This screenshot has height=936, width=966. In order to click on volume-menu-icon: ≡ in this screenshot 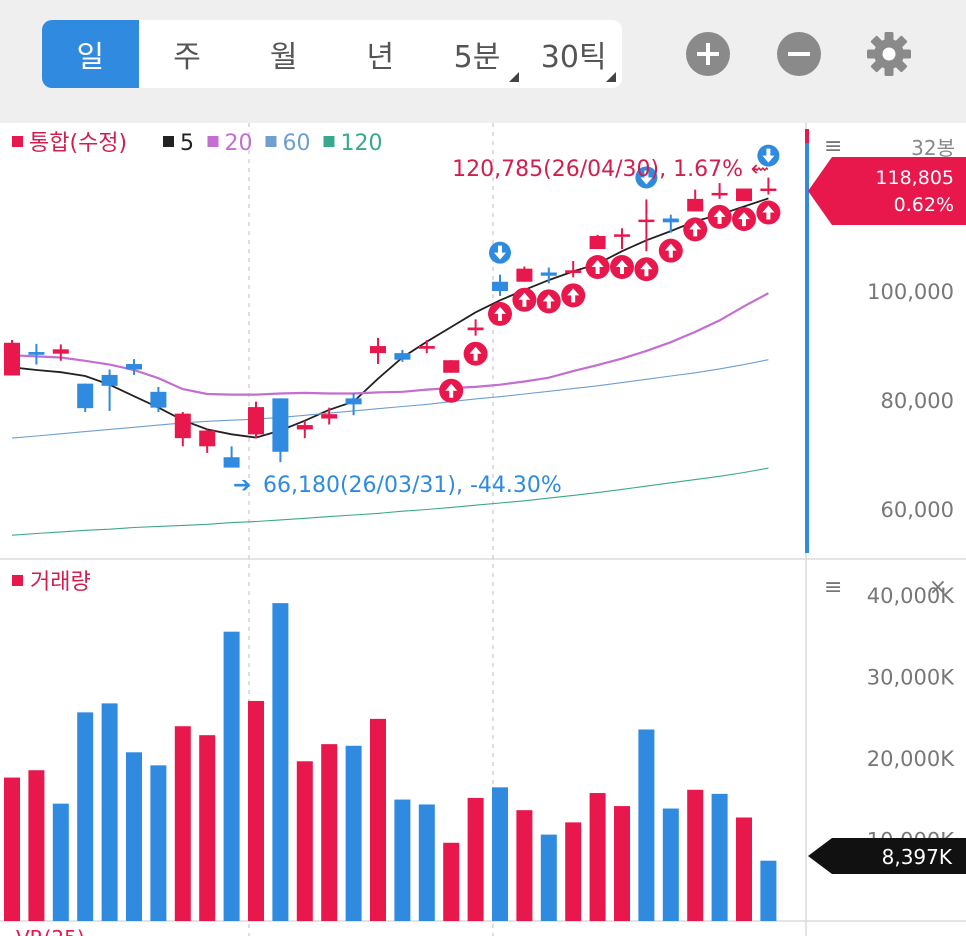, I will do `click(833, 587)`.